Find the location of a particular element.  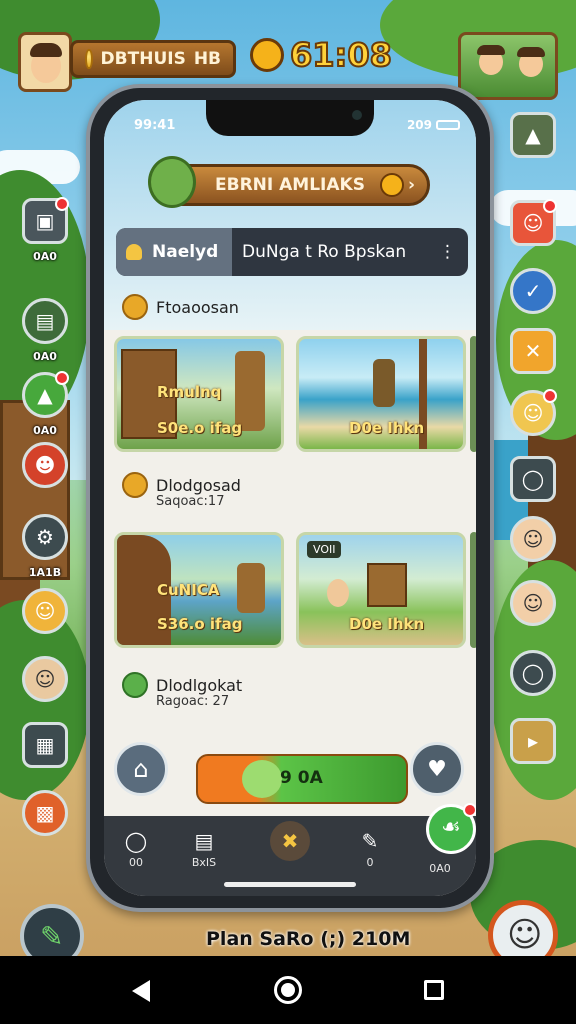

swords-button: ✕ is located at coordinates (533, 351).